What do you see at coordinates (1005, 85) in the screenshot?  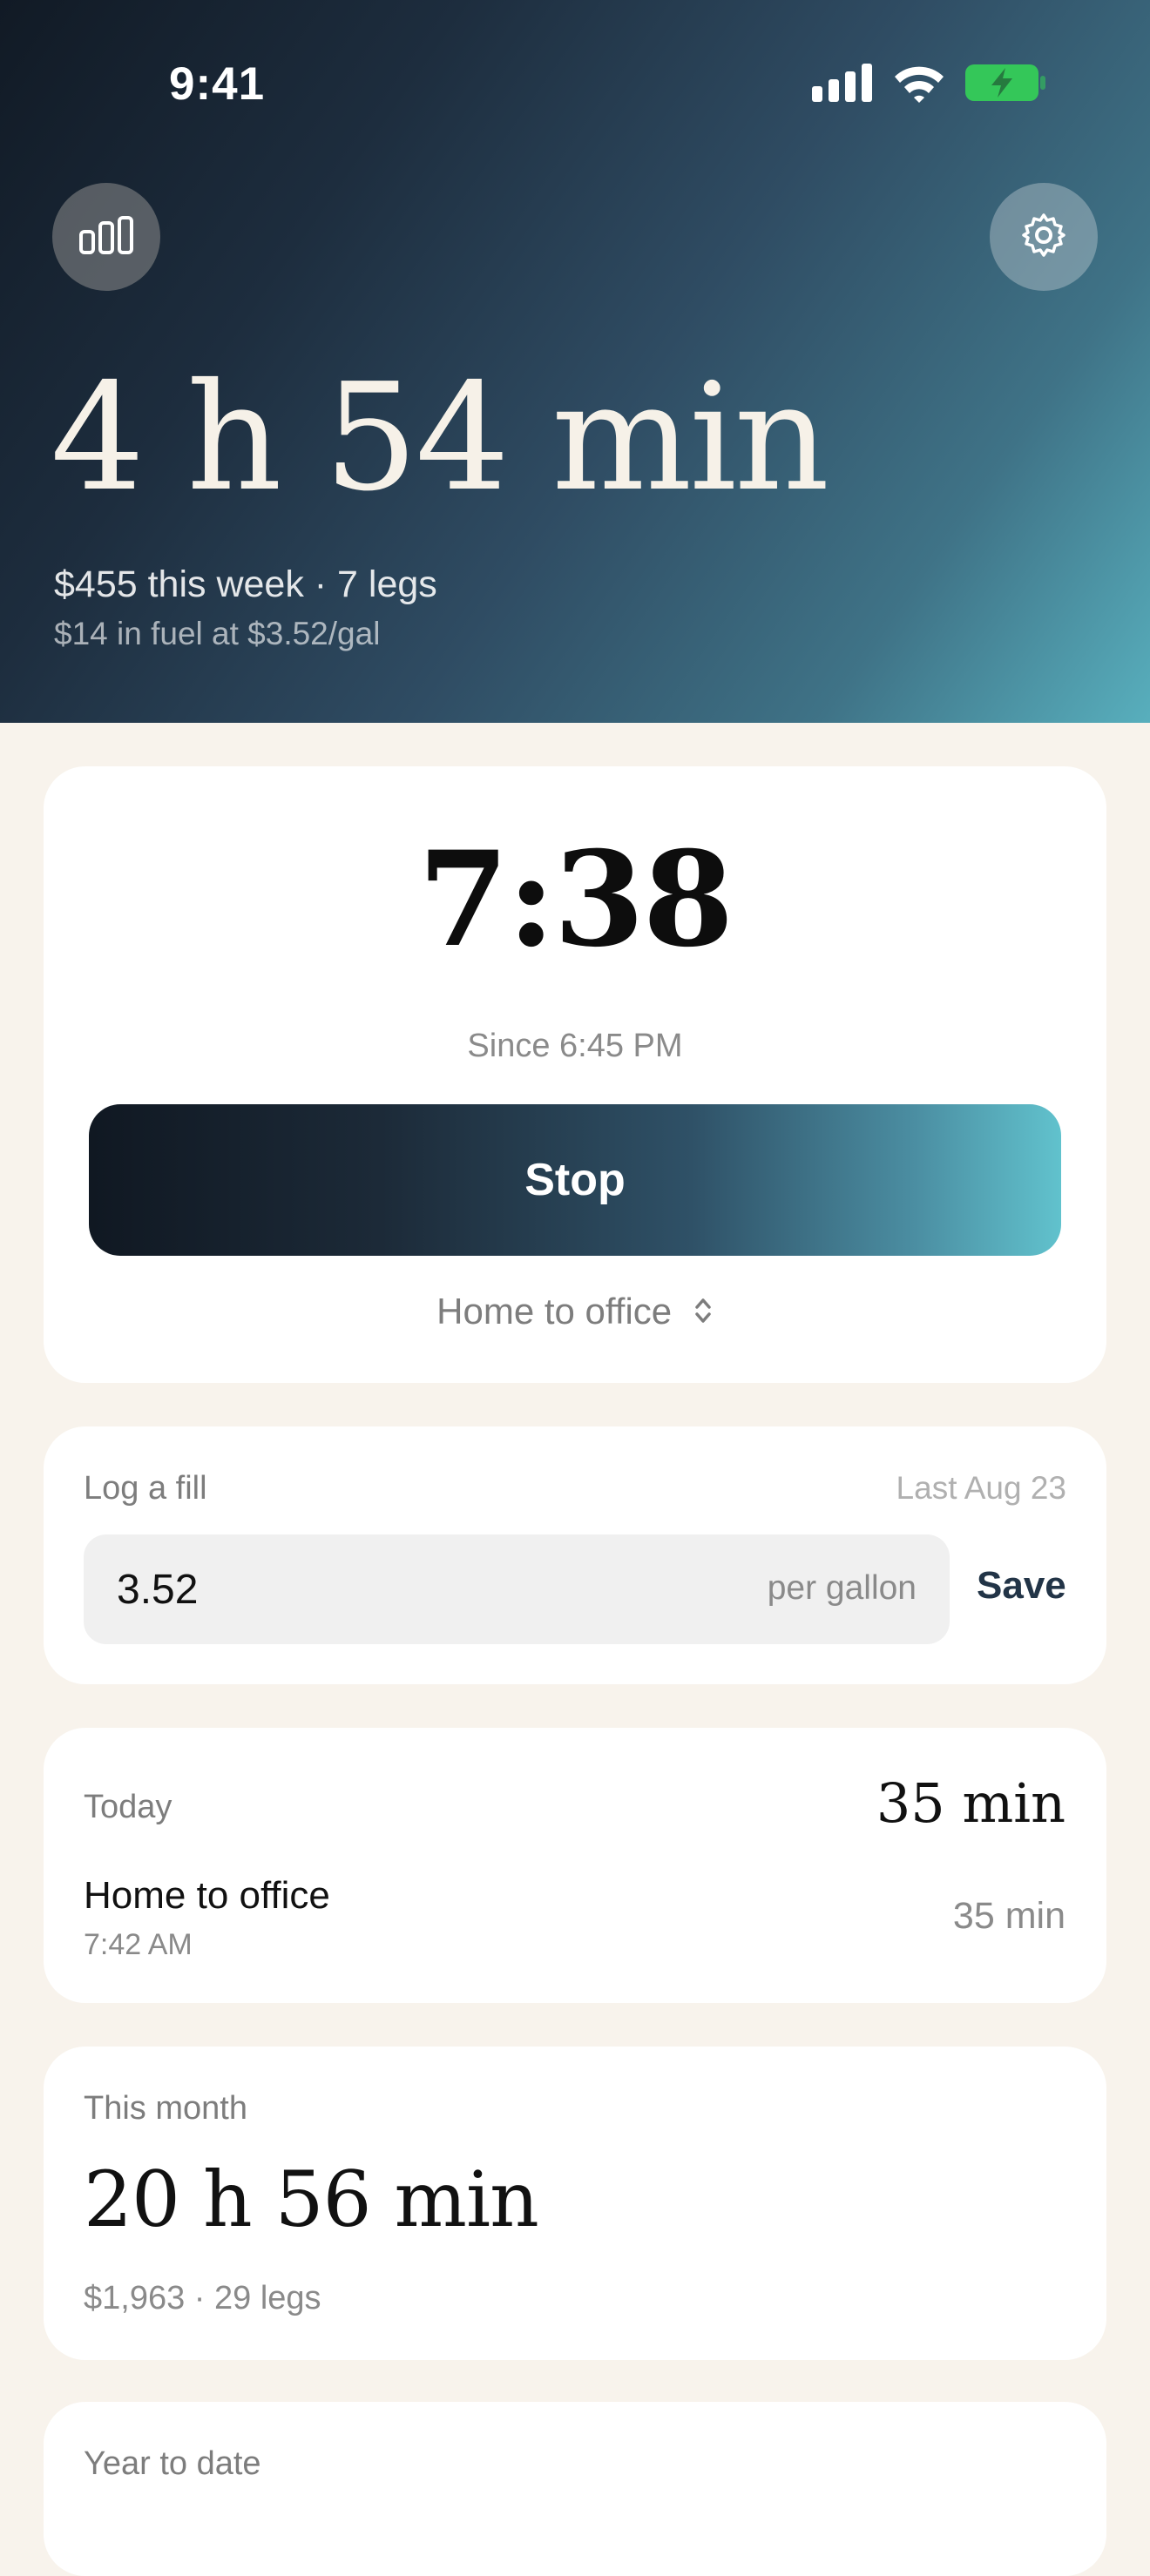 I see `battery-charging-icon` at bounding box center [1005, 85].